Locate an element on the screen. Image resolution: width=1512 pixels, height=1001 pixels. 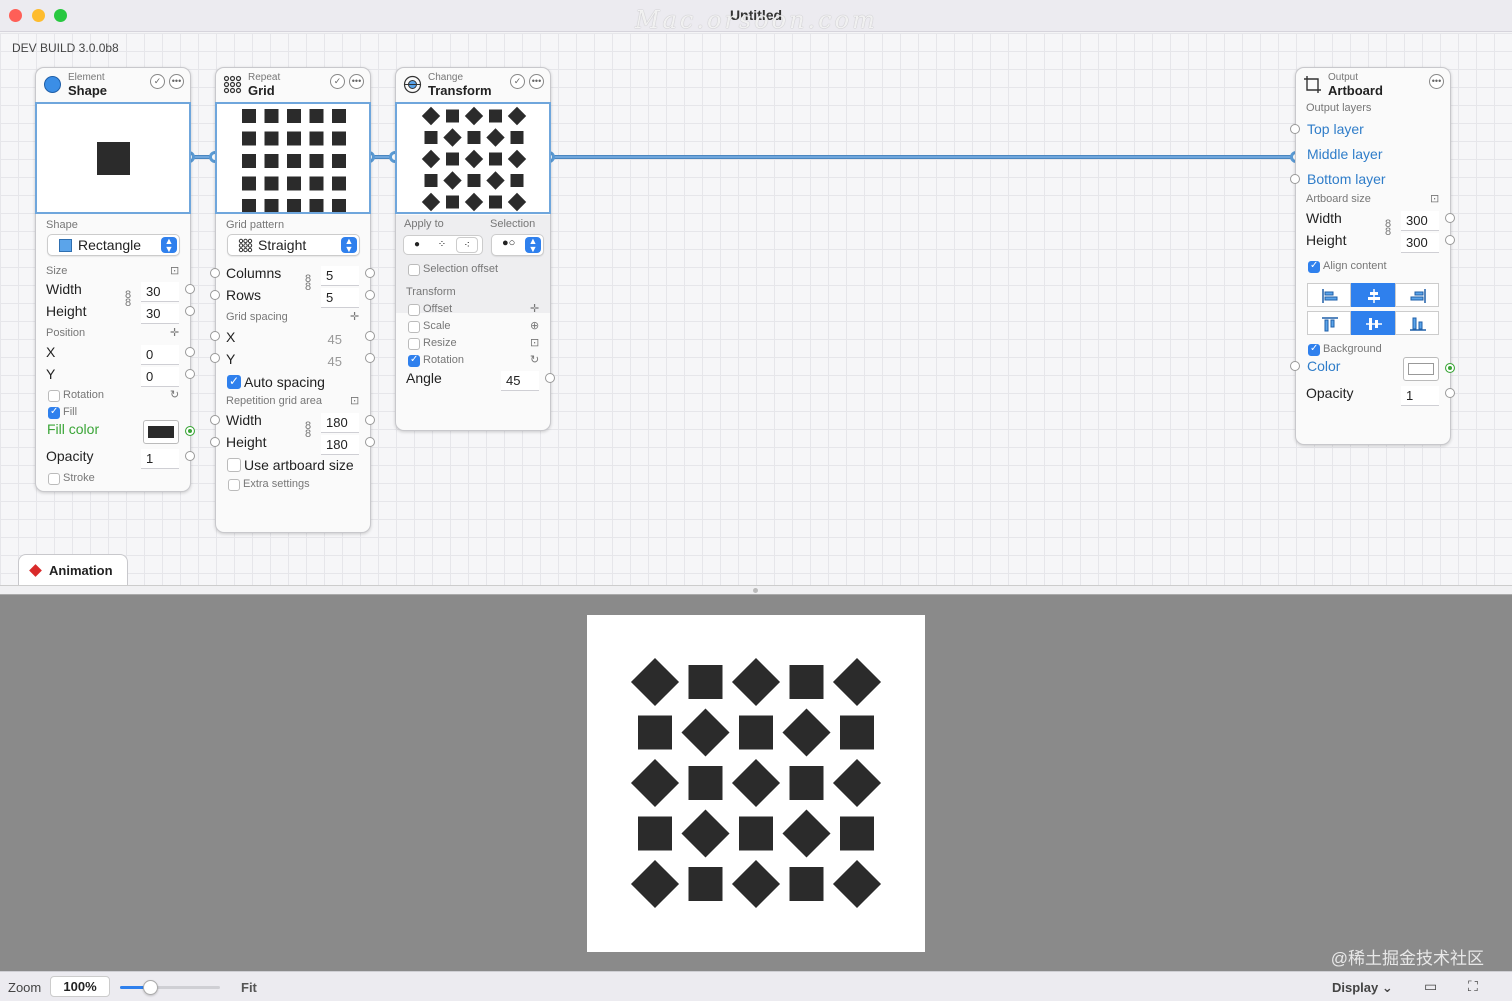
area-height-in-port is located at coordinates (215, 442).